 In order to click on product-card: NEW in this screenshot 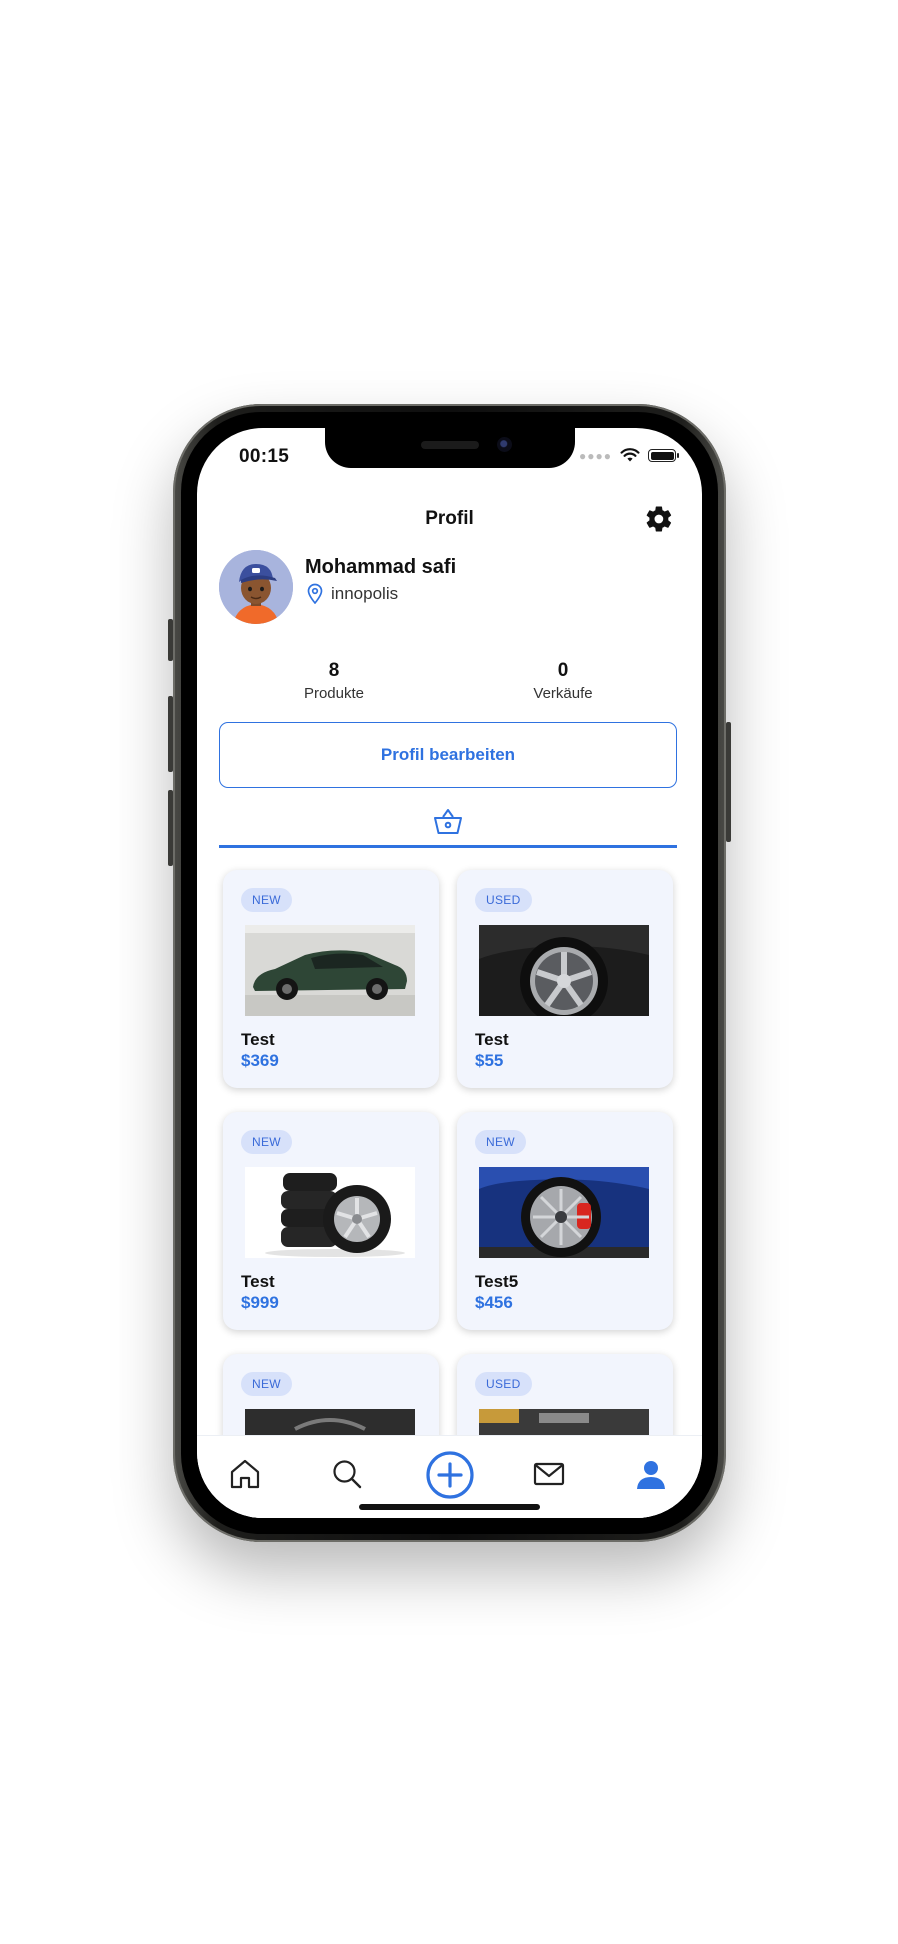, I will do `click(331, 1221)`.